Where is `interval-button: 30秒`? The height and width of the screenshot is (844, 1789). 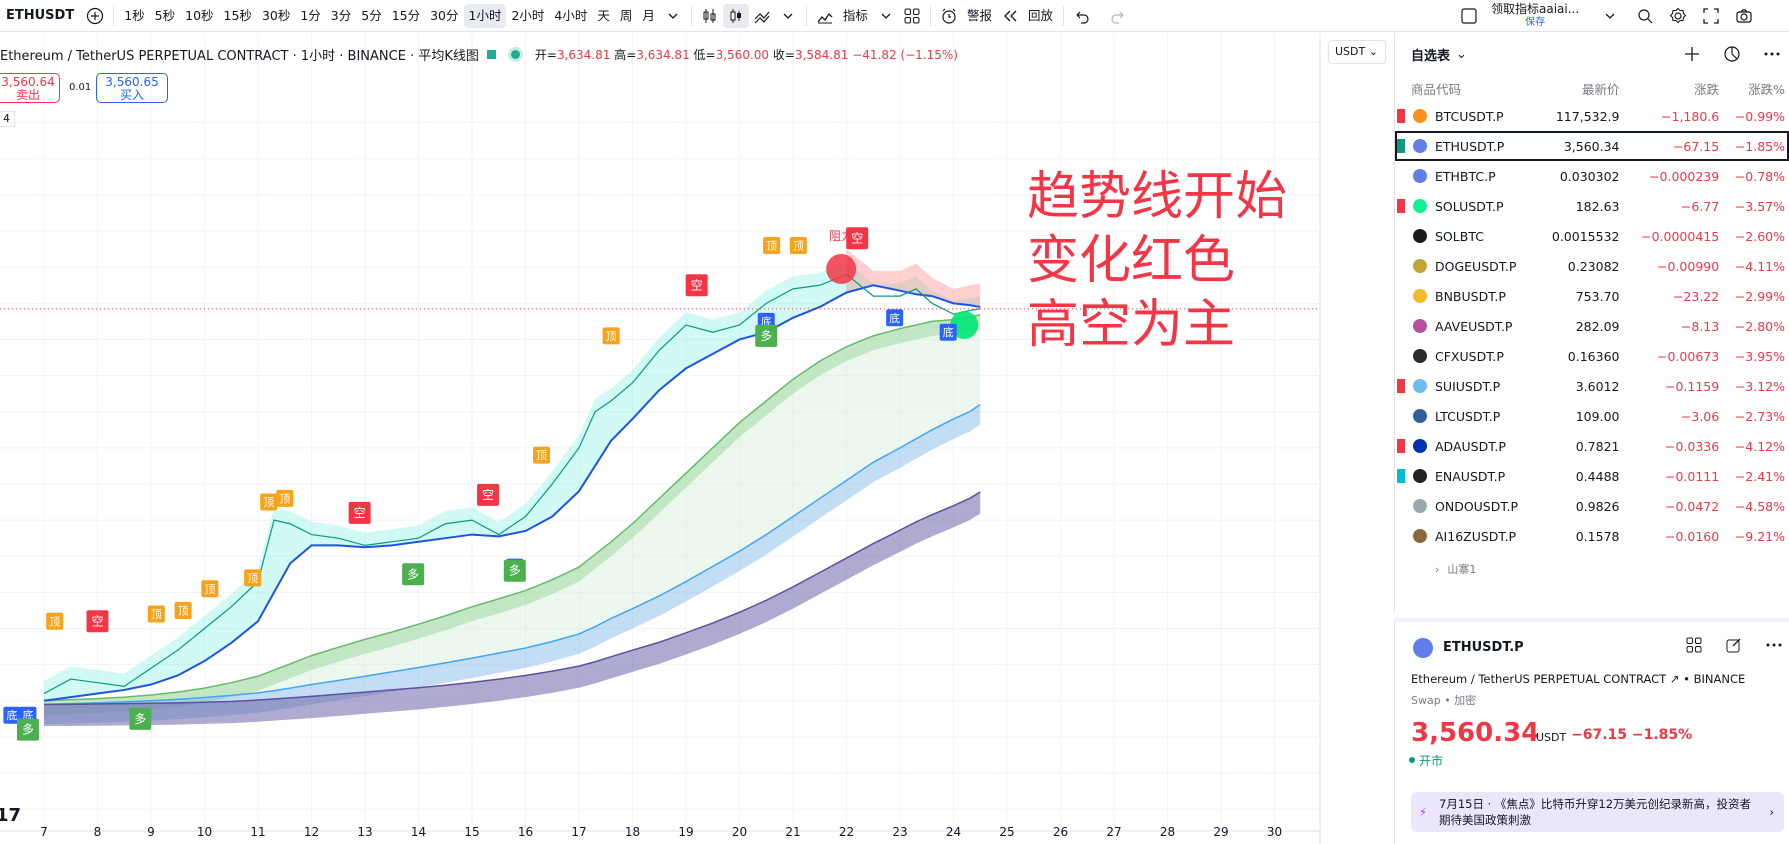 interval-button: 30秒 is located at coordinates (276, 16).